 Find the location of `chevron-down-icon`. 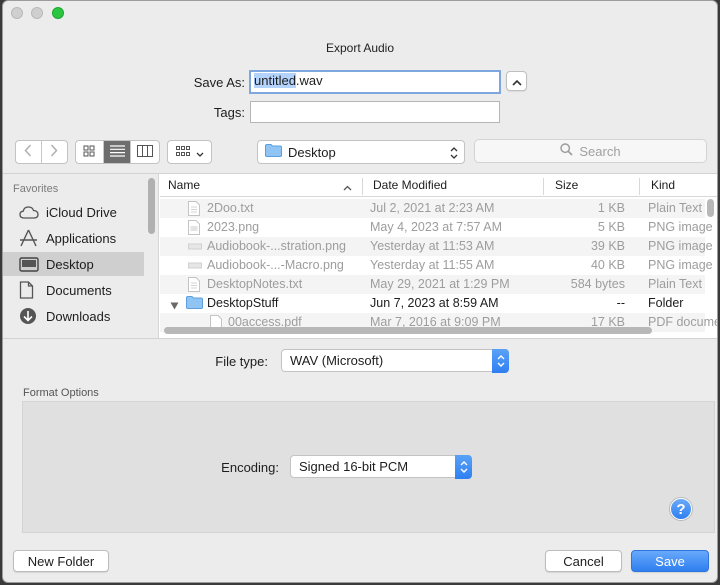

chevron-down-icon is located at coordinates (200, 152).